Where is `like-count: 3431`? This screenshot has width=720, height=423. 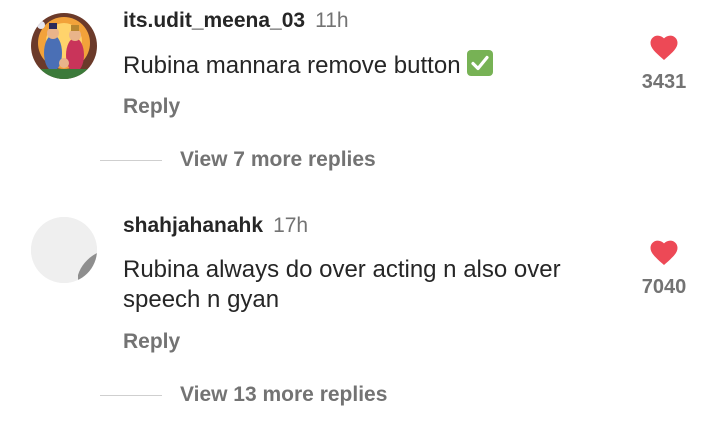
like-count: 3431 is located at coordinates (664, 82).